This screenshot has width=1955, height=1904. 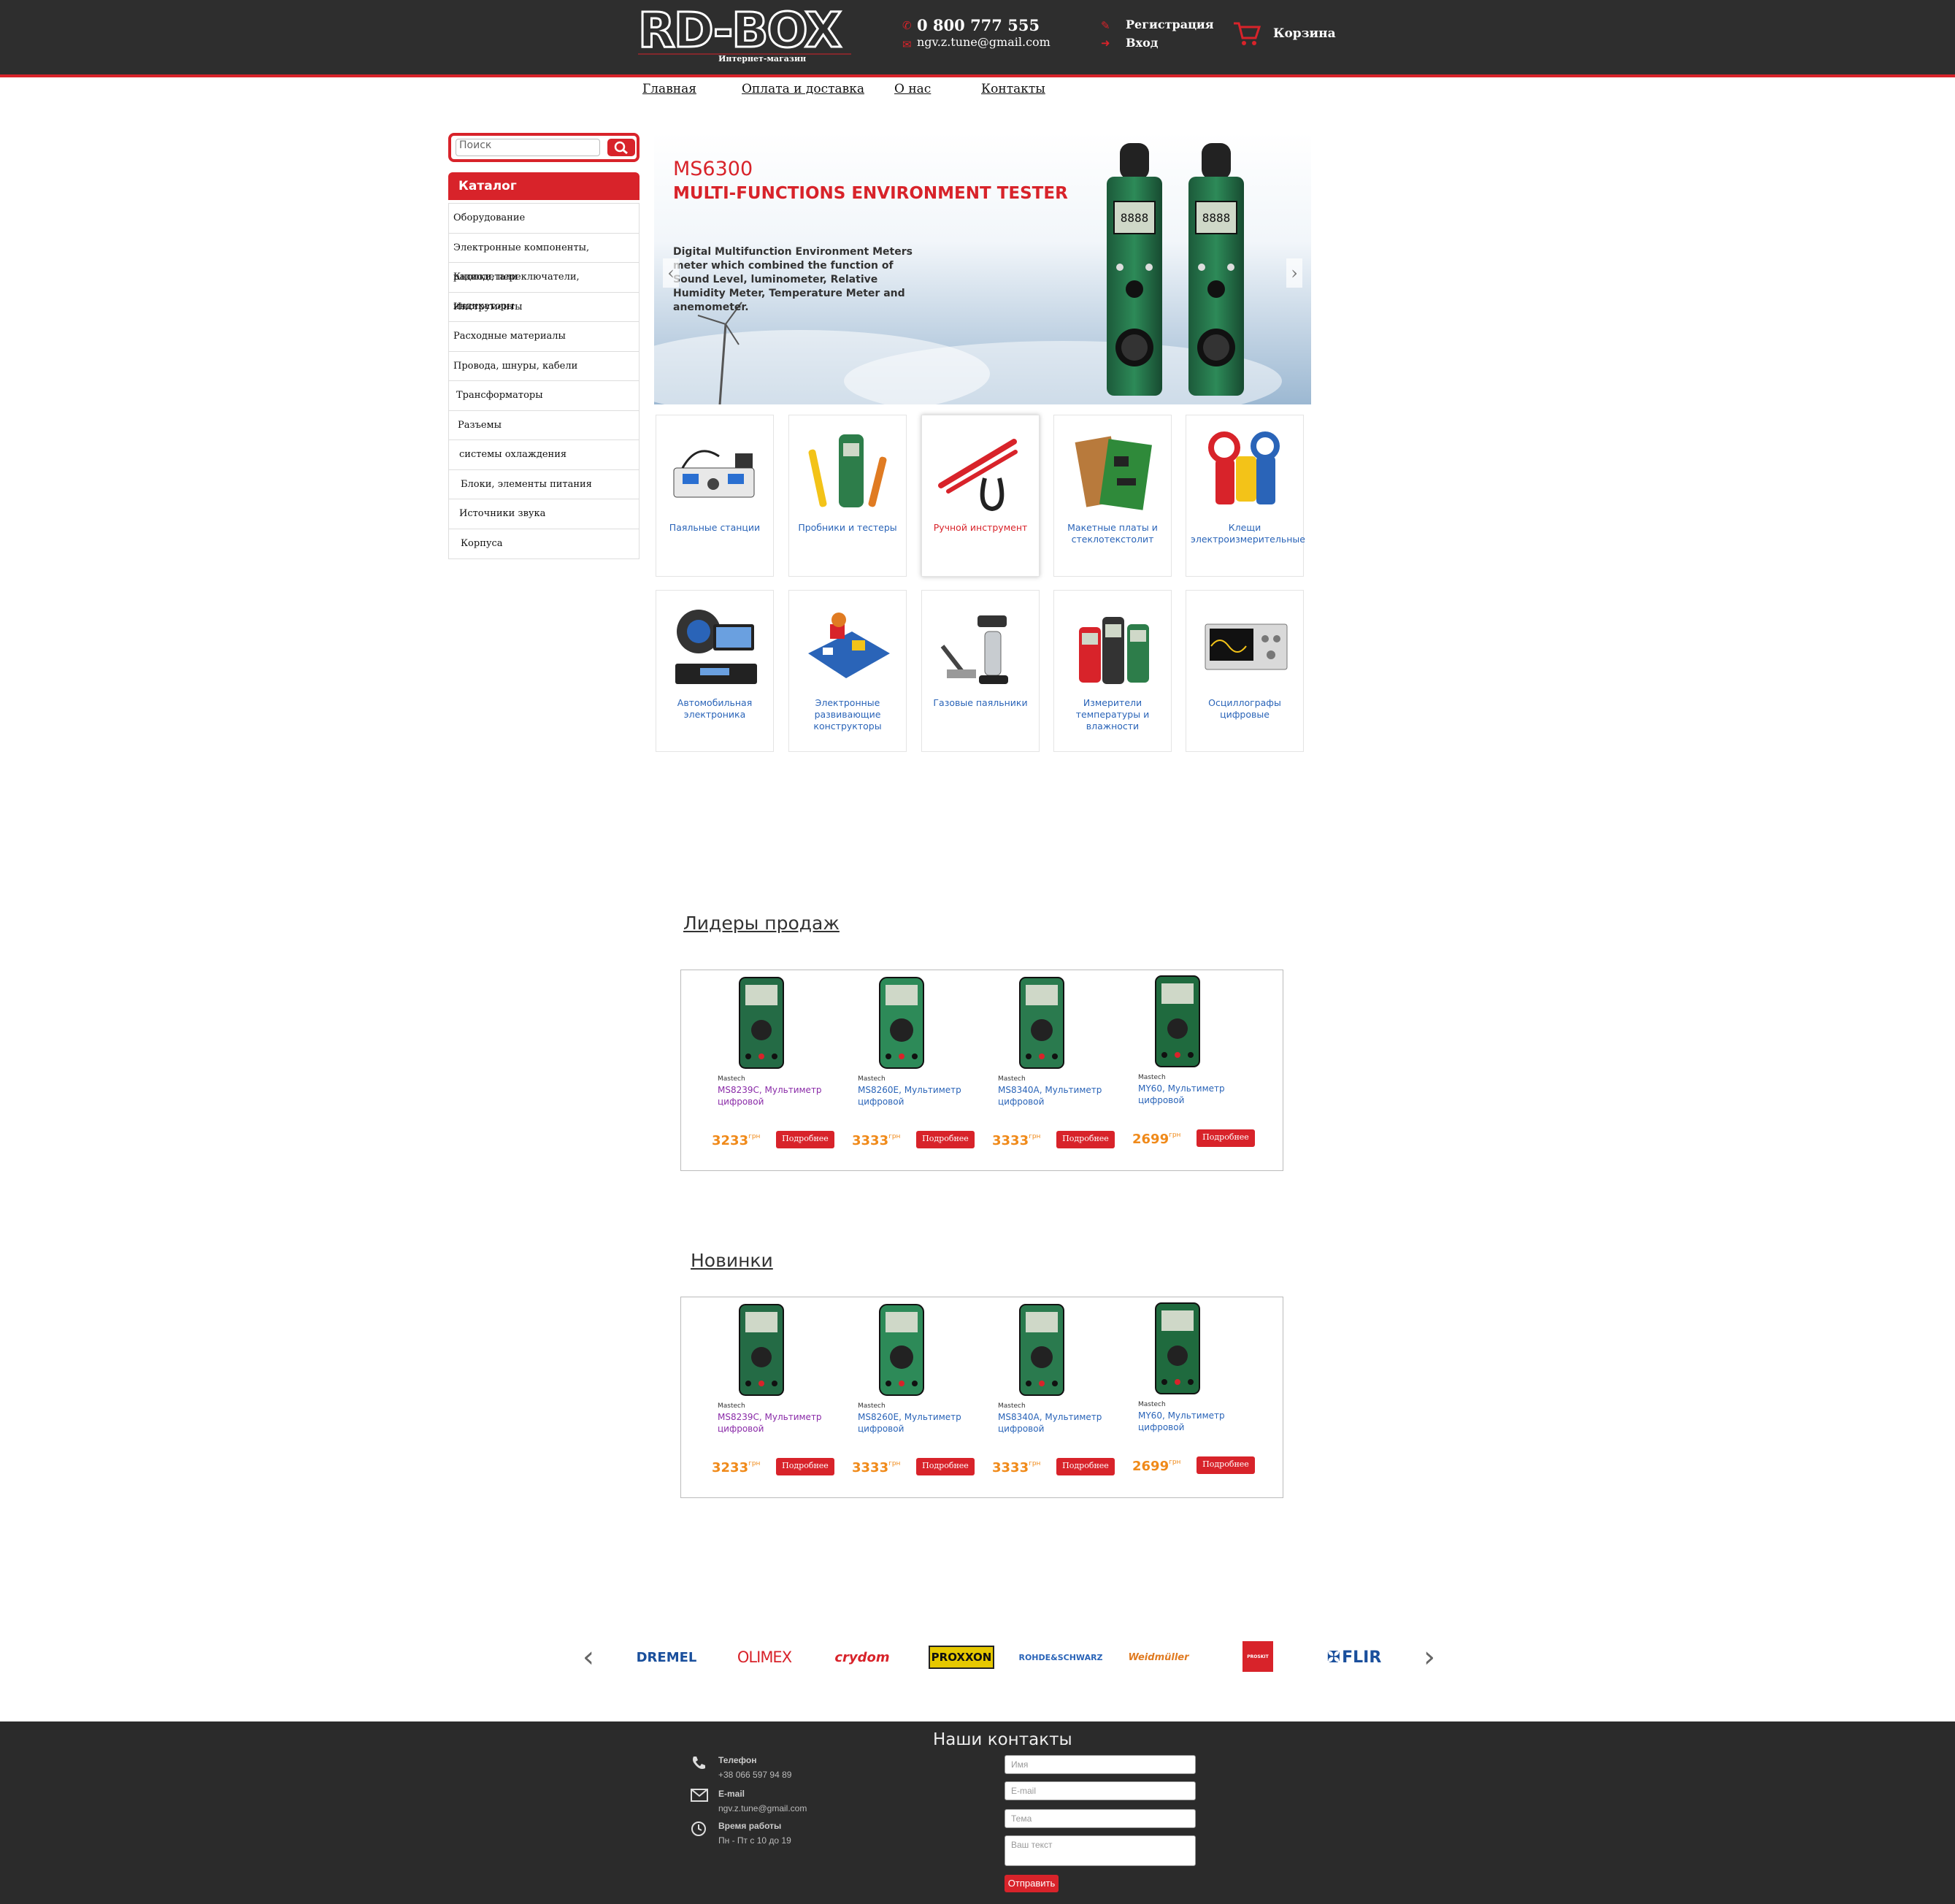 I want to click on category-tile-oscilloscopes: Осциллографы цифровые, so click(x=1245, y=671).